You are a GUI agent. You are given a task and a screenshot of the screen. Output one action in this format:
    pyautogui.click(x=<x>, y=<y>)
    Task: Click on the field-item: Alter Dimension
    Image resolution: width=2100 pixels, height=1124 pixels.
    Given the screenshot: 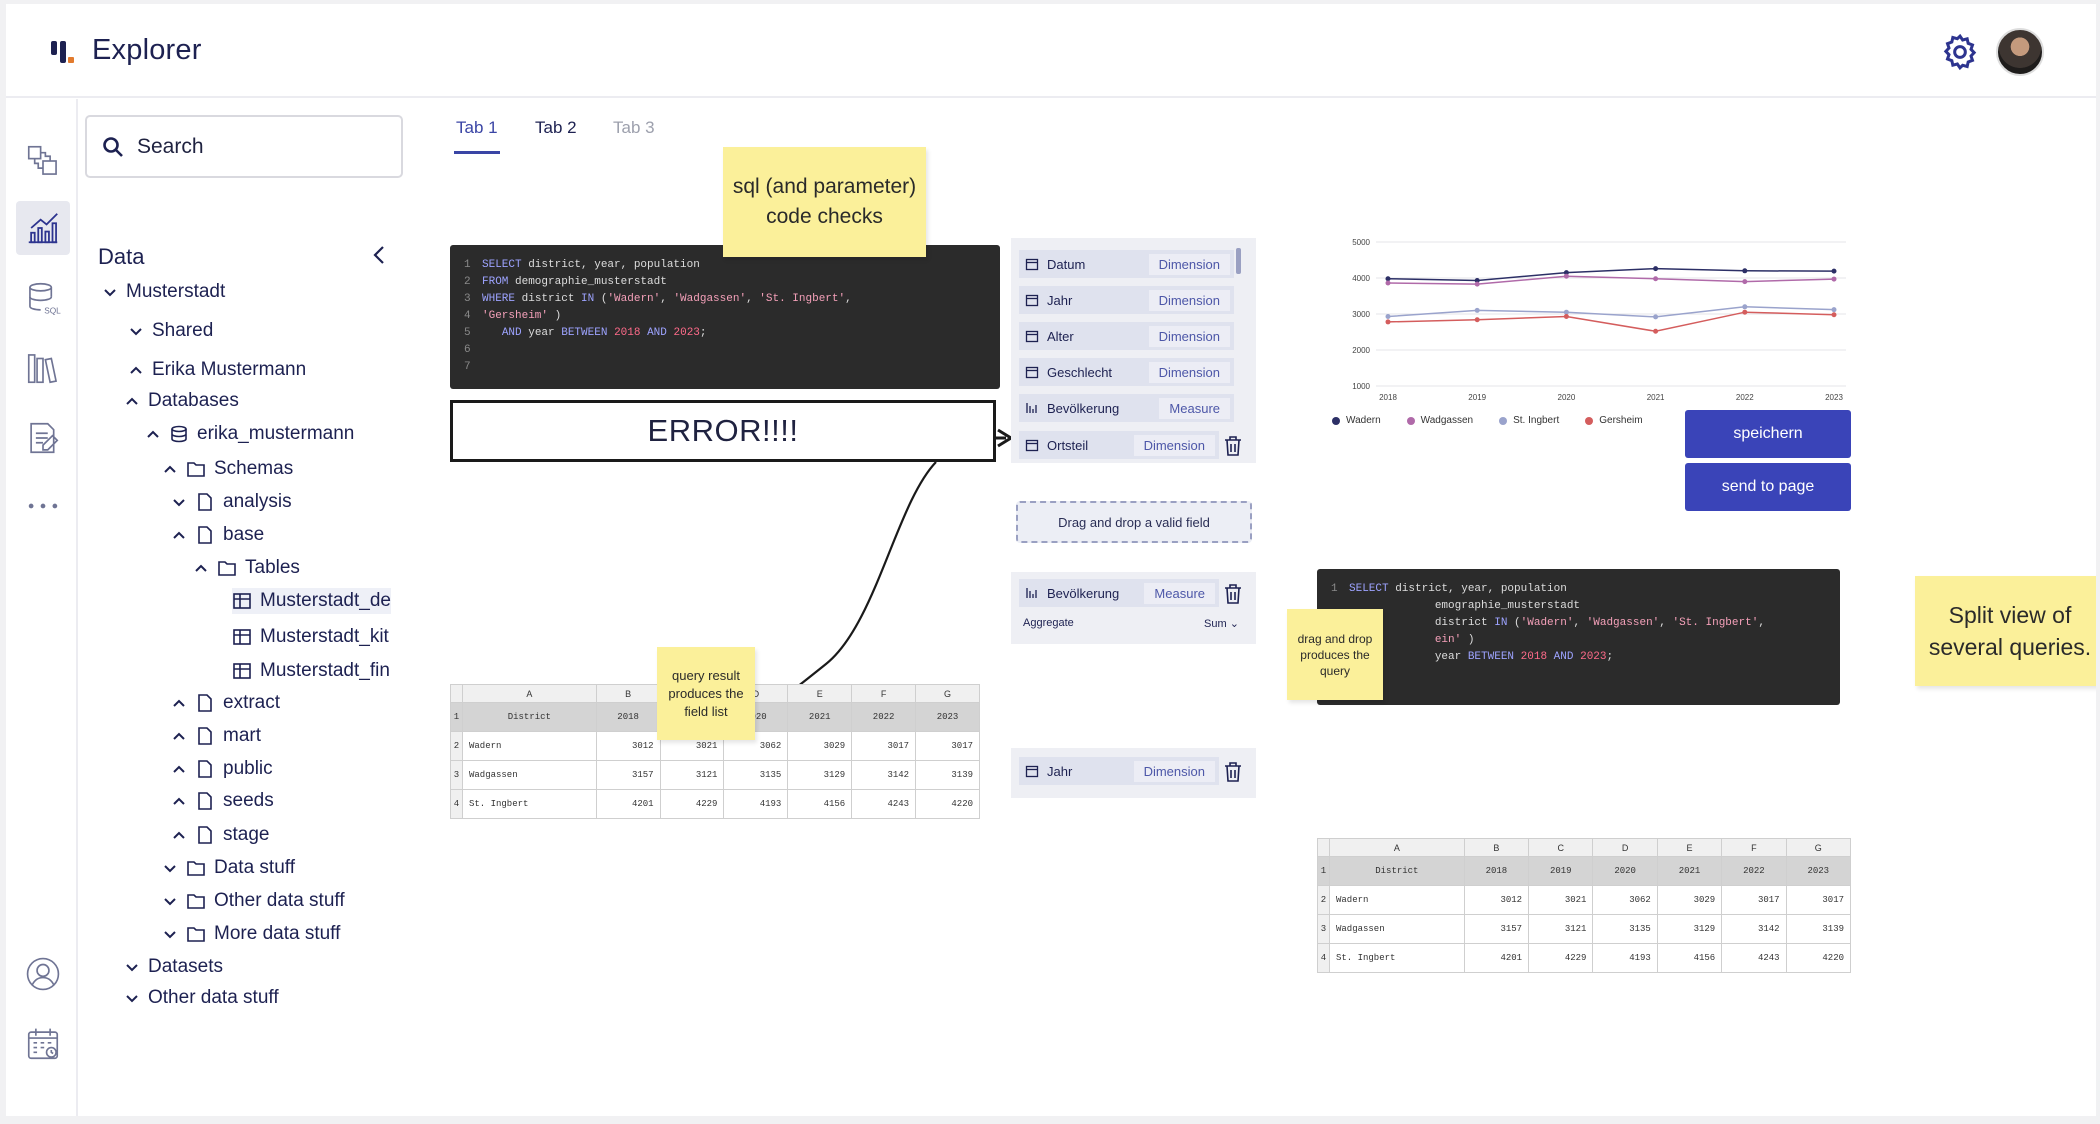 What is the action you would take?
    pyautogui.click(x=1126, y=336)
    